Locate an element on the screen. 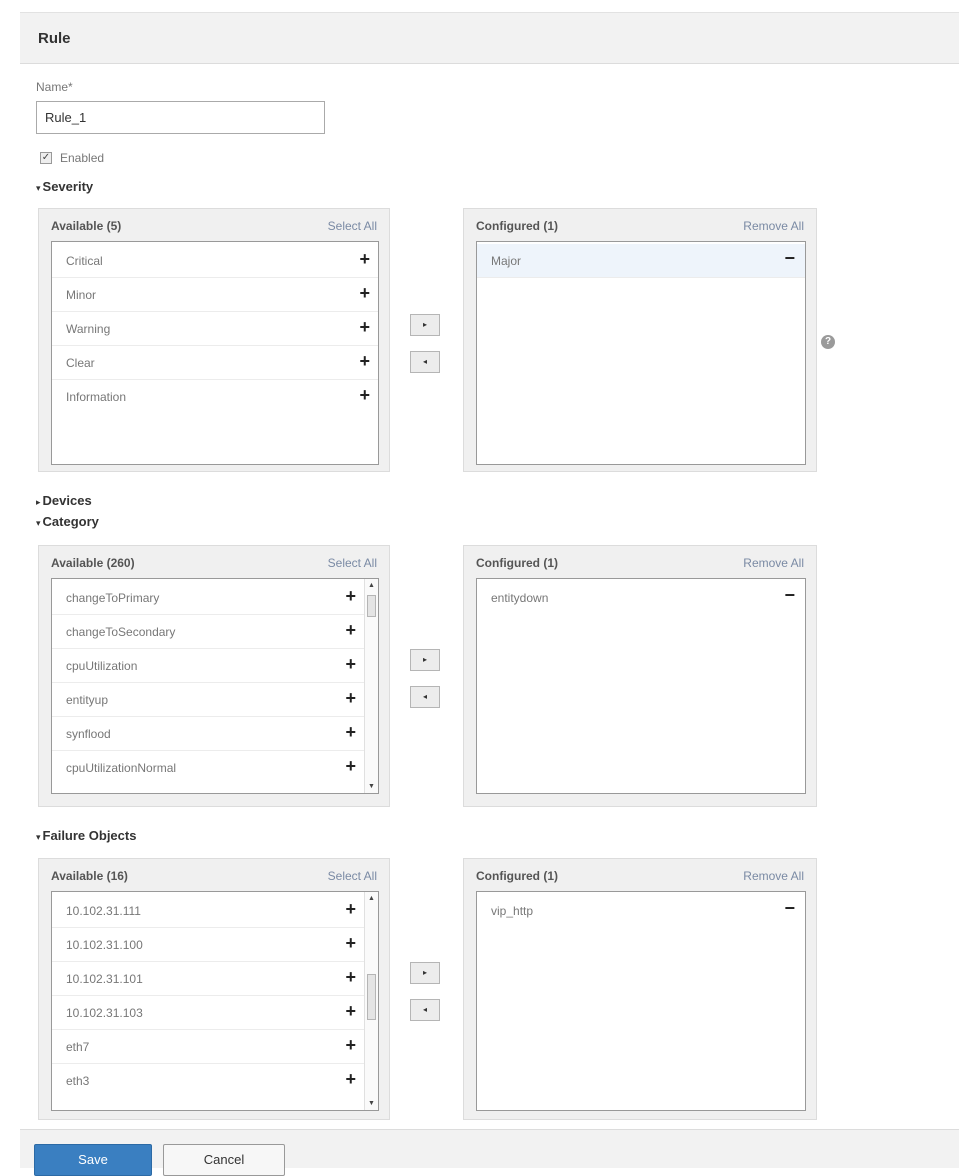  list-item-label: 10.102.31.100 is located at coordinates (104, 945).